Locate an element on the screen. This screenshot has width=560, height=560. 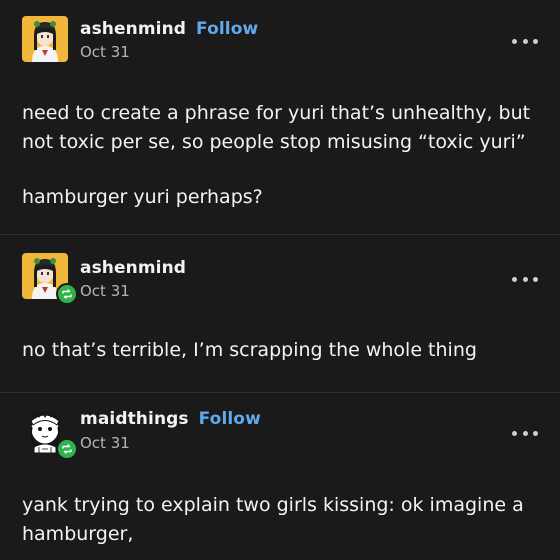
anime-girl-avatar-icon is located at coordinates (45, 39).